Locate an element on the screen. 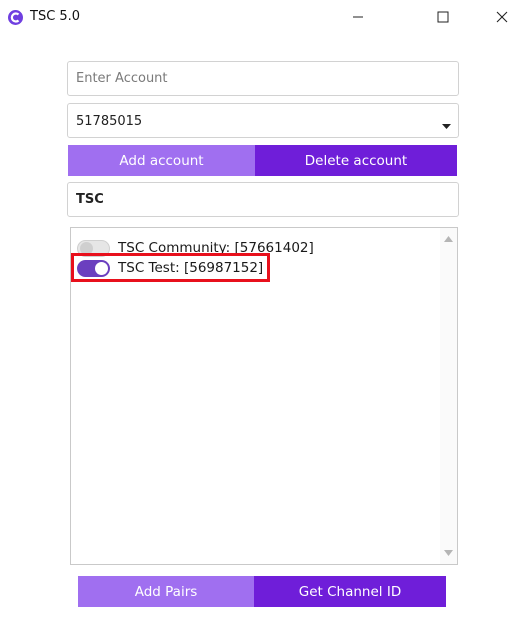  channel-label: TSC Community: [57661402] is located at coordinates (216, 248).